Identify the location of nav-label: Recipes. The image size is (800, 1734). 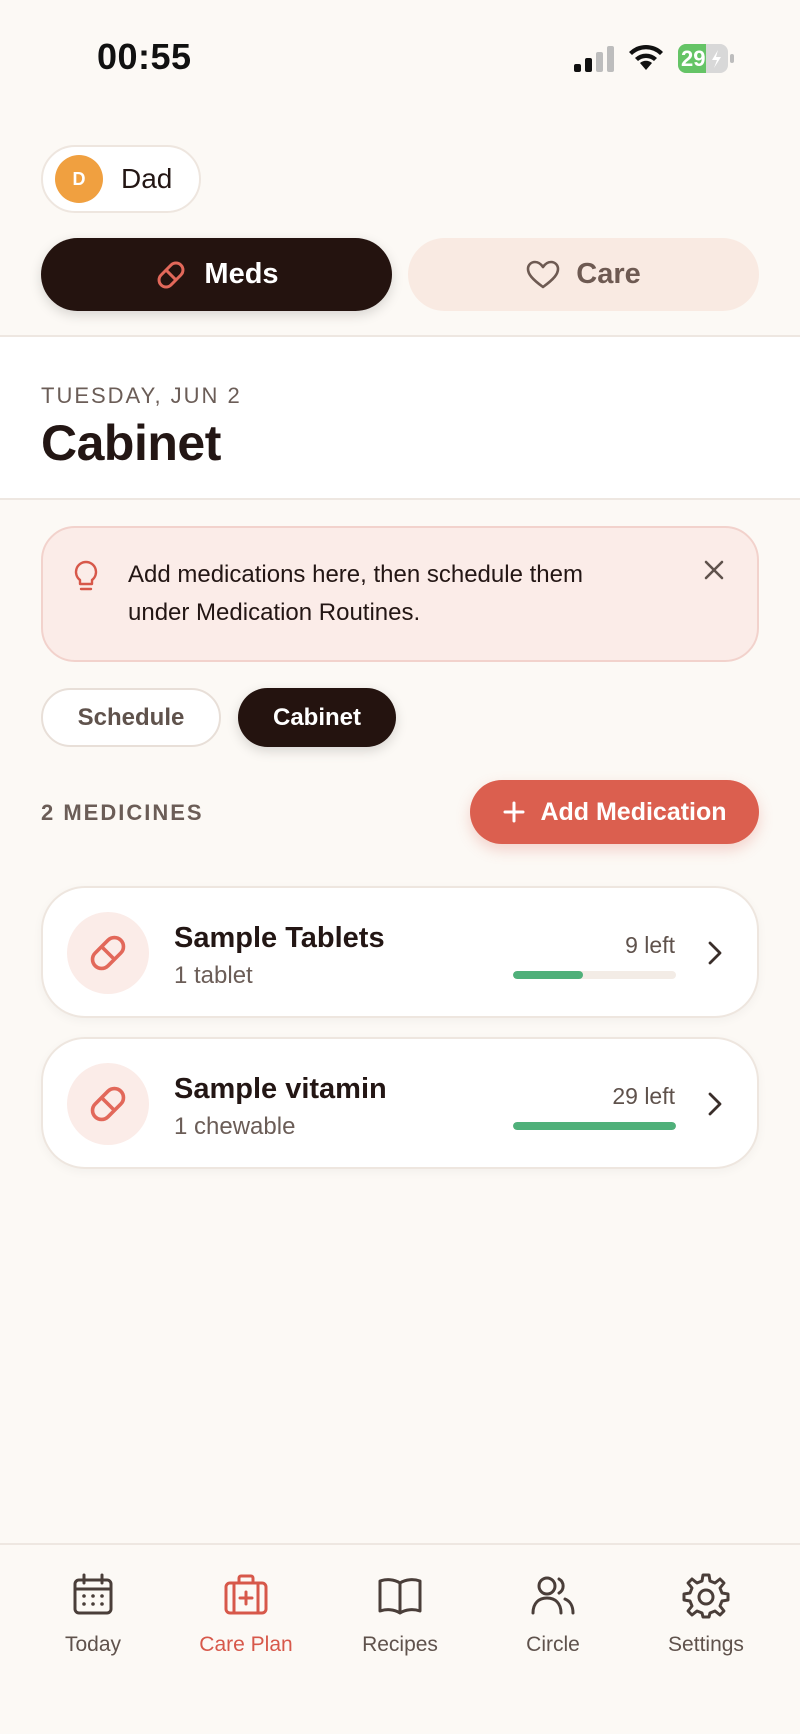
(400, 1644).